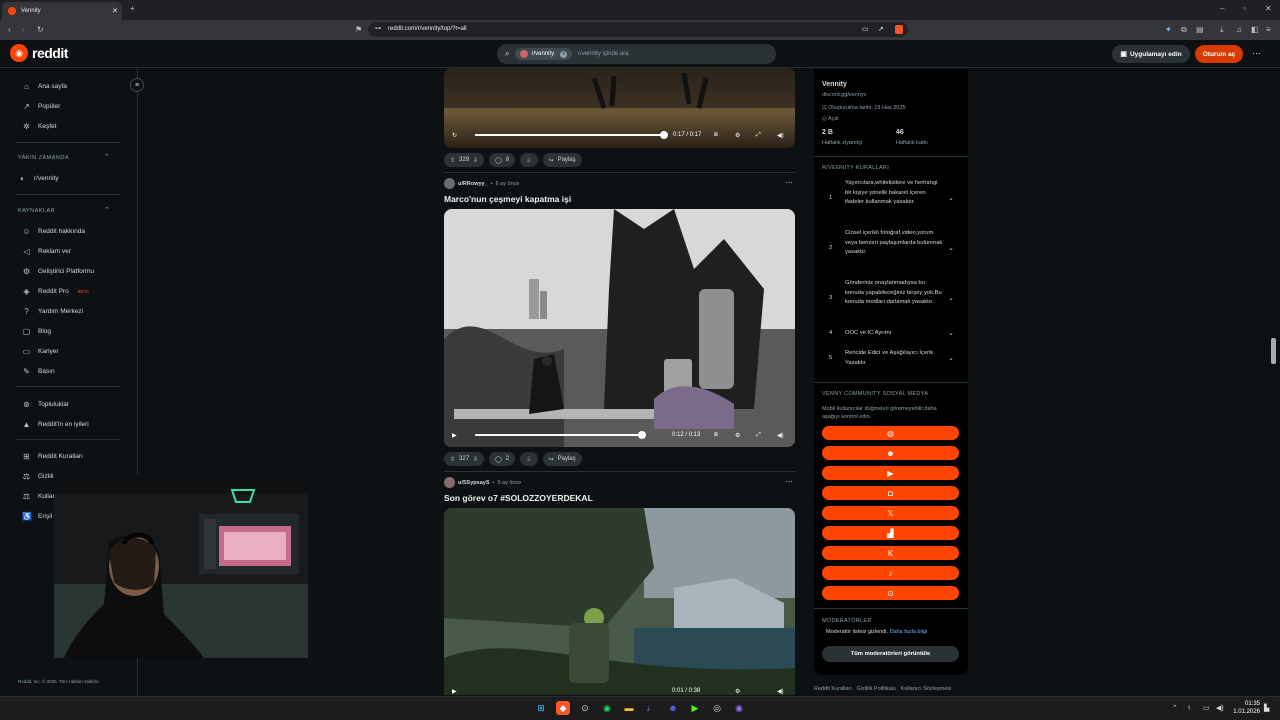 The height and width of the screenshot is (720, 1280). What do you see at coordinates (1222, 30) in the screenshot?
I see `downloads-icon: ⤓` at bounding box center [1222, 30].